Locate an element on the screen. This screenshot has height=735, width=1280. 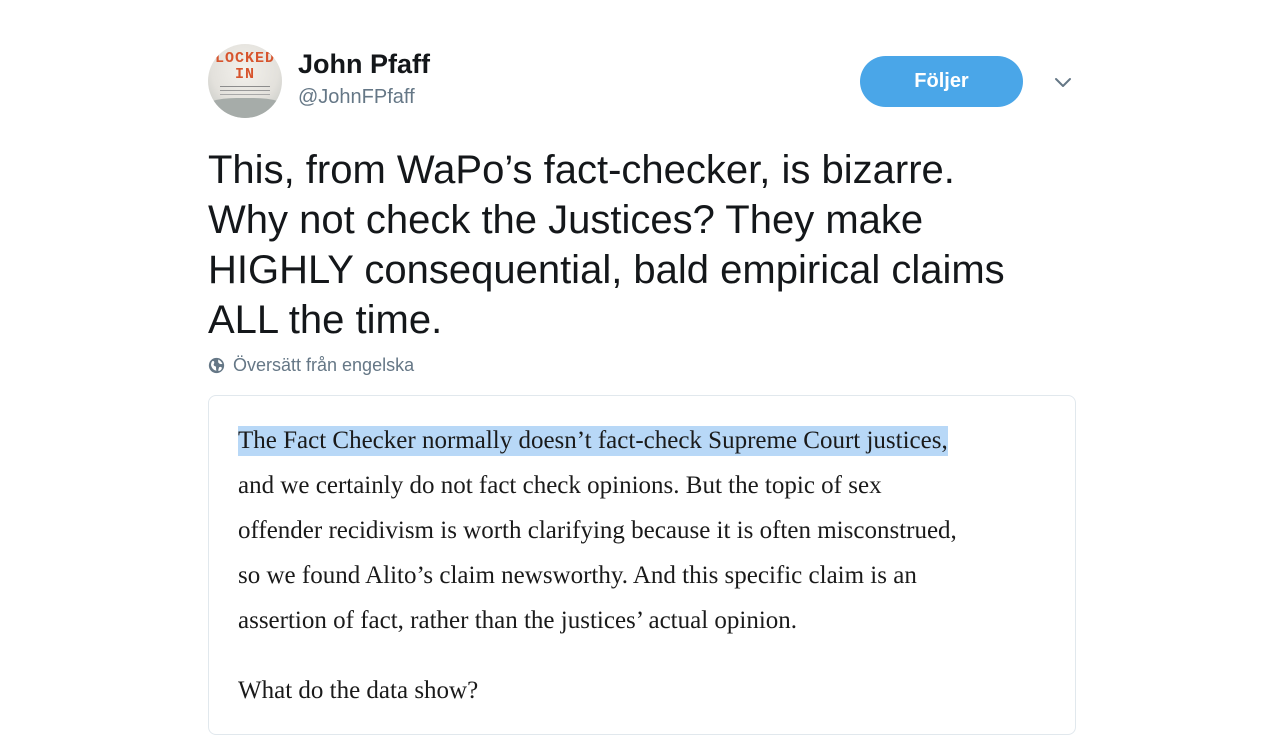
avatar: LOCKED IN is located at coordinates (245, 81).